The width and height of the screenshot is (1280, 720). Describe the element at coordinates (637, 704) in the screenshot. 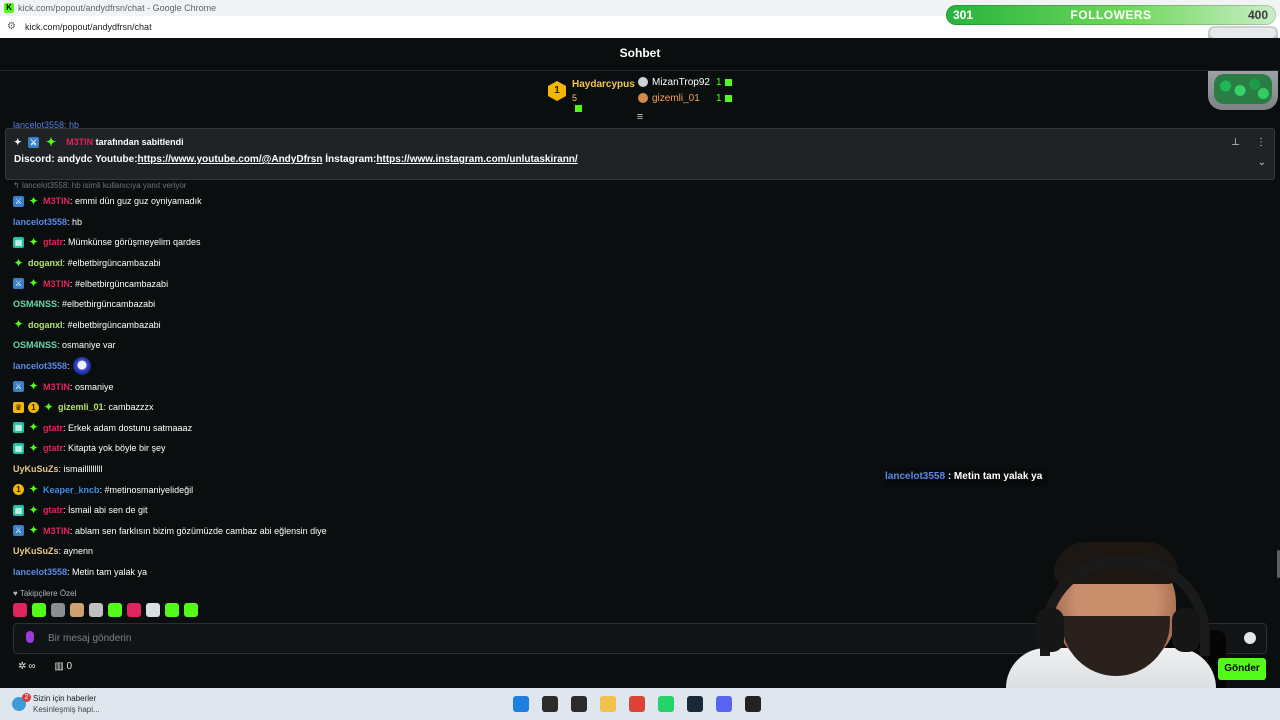

I see `chrome-icon` at that location.